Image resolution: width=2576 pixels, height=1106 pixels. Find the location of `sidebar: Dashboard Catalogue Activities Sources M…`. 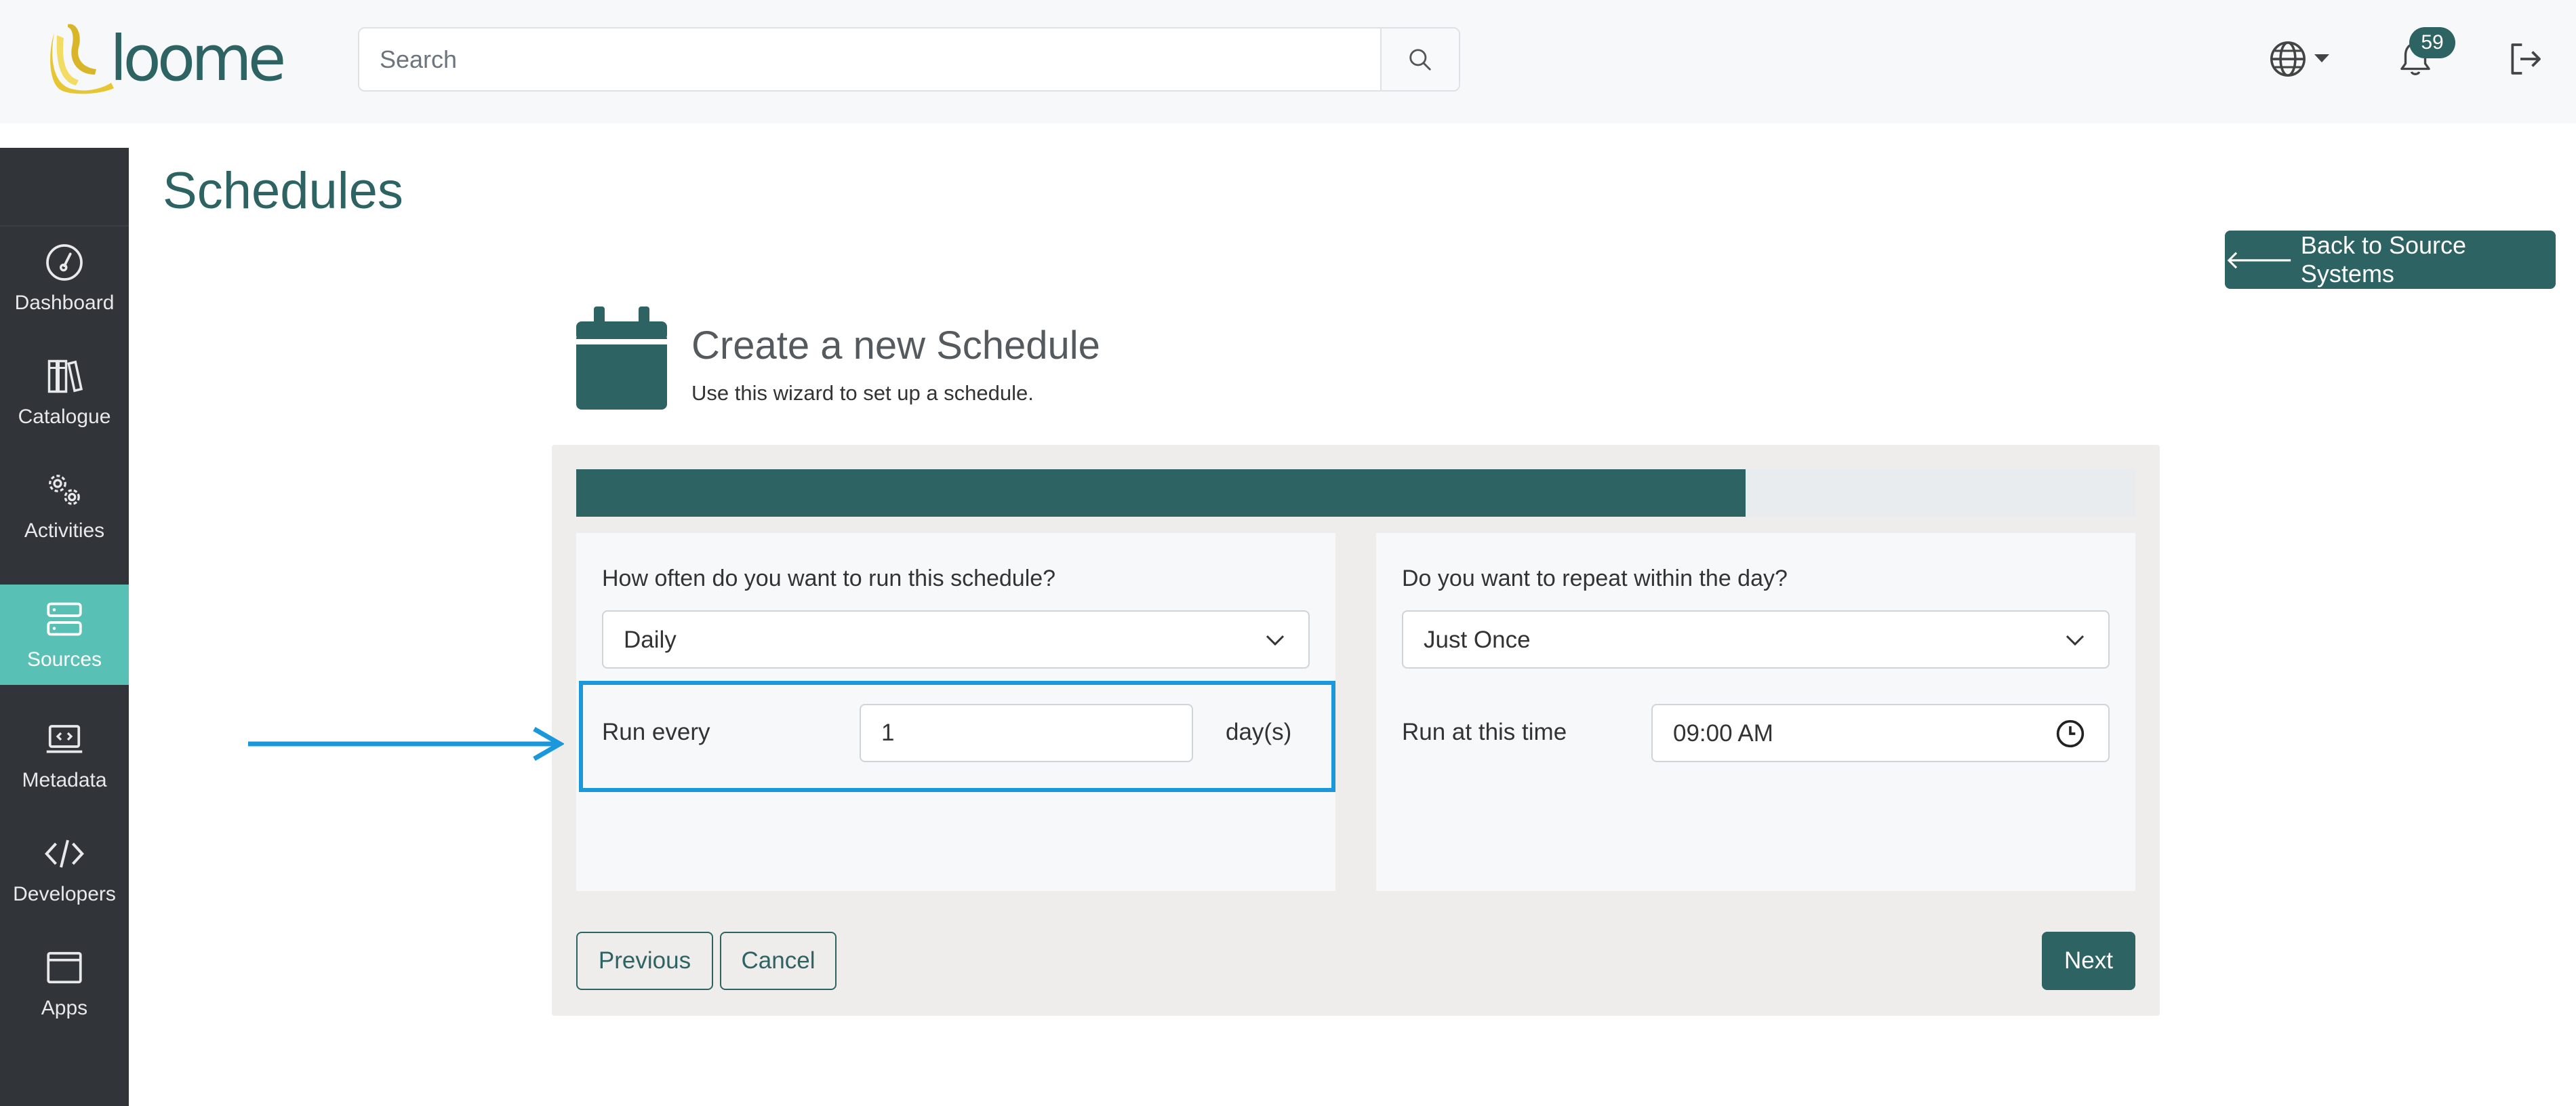

sidebar: Dashboard Catalogue Activities Sources M… is located at coordinates (64, 627).